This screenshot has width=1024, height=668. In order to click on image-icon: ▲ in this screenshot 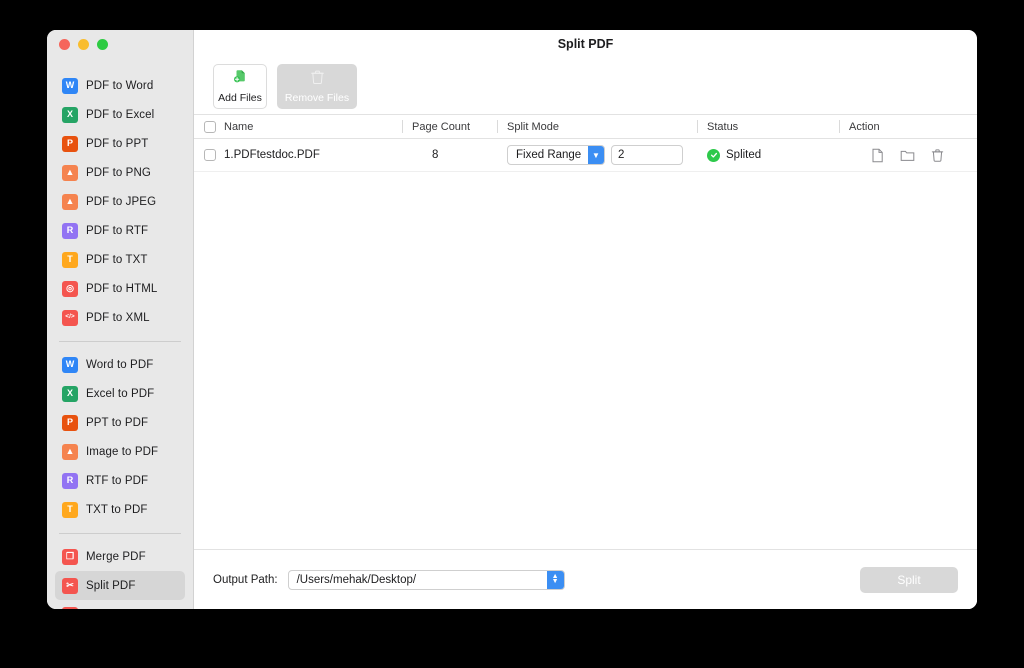, I will do `click(70, 451)`.